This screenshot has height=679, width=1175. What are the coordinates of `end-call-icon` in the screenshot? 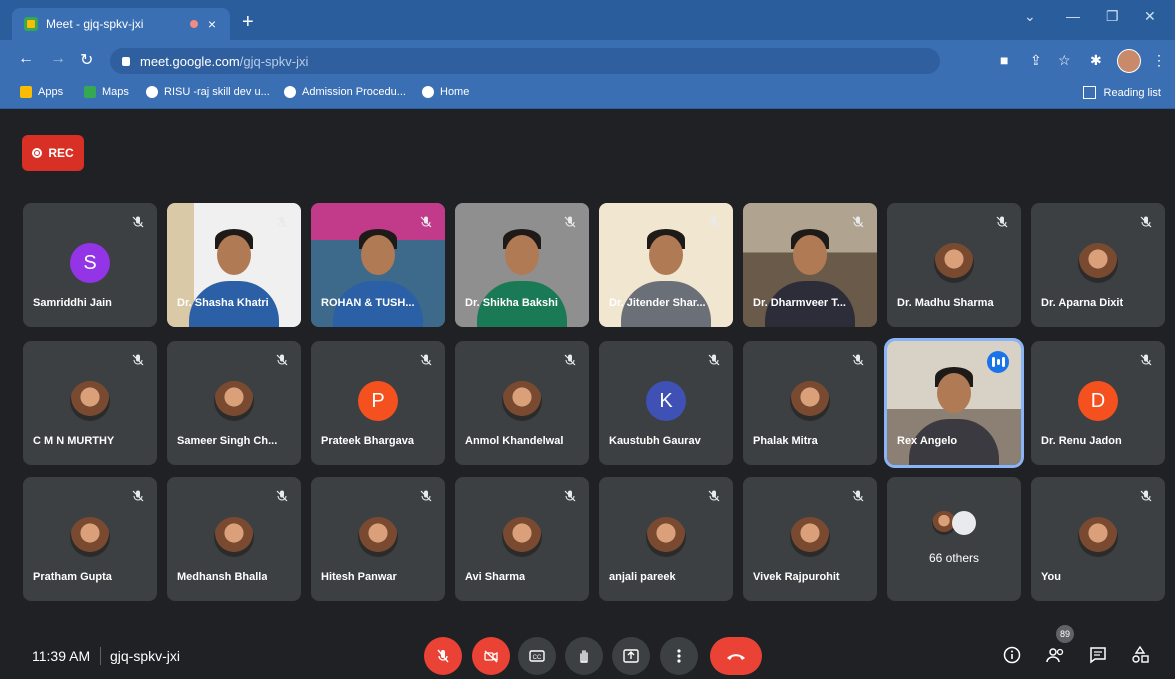 It's located at (736, 657).